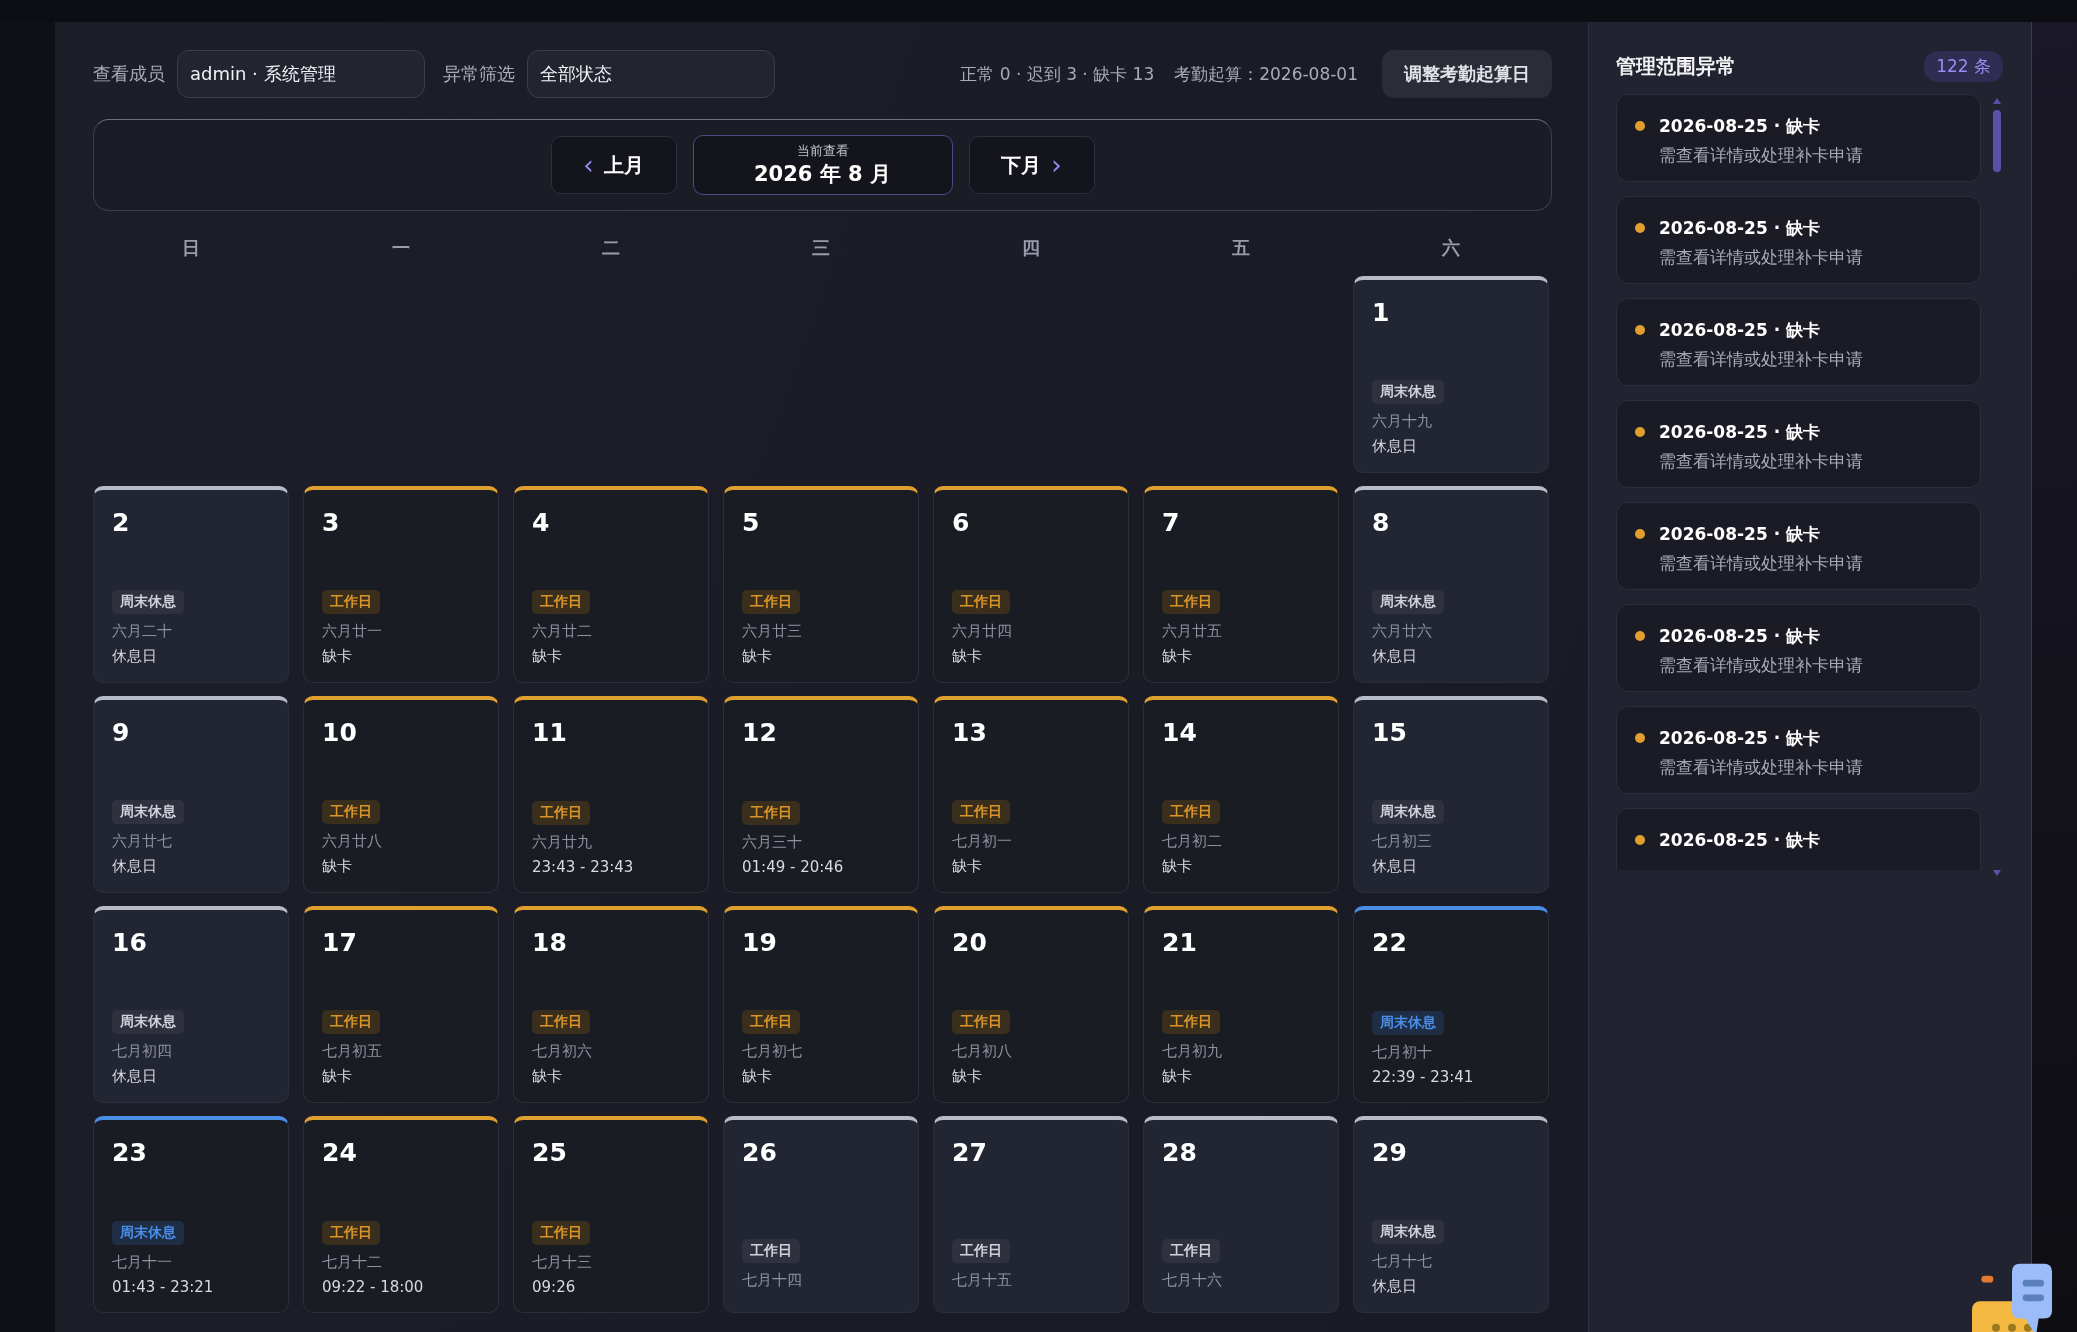 This screenshot has width=2077, height=1332. I want to click on lunar-date: 七月初一, so click(982, 841).